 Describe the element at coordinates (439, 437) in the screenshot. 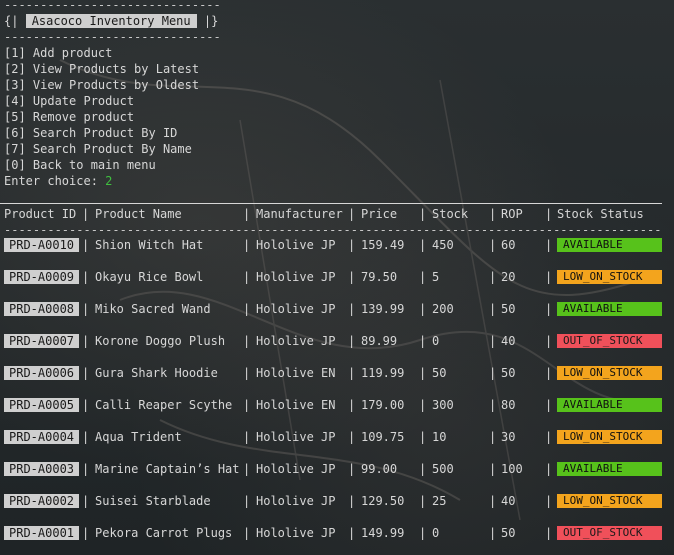

I see `product-stock: 10` at that location.